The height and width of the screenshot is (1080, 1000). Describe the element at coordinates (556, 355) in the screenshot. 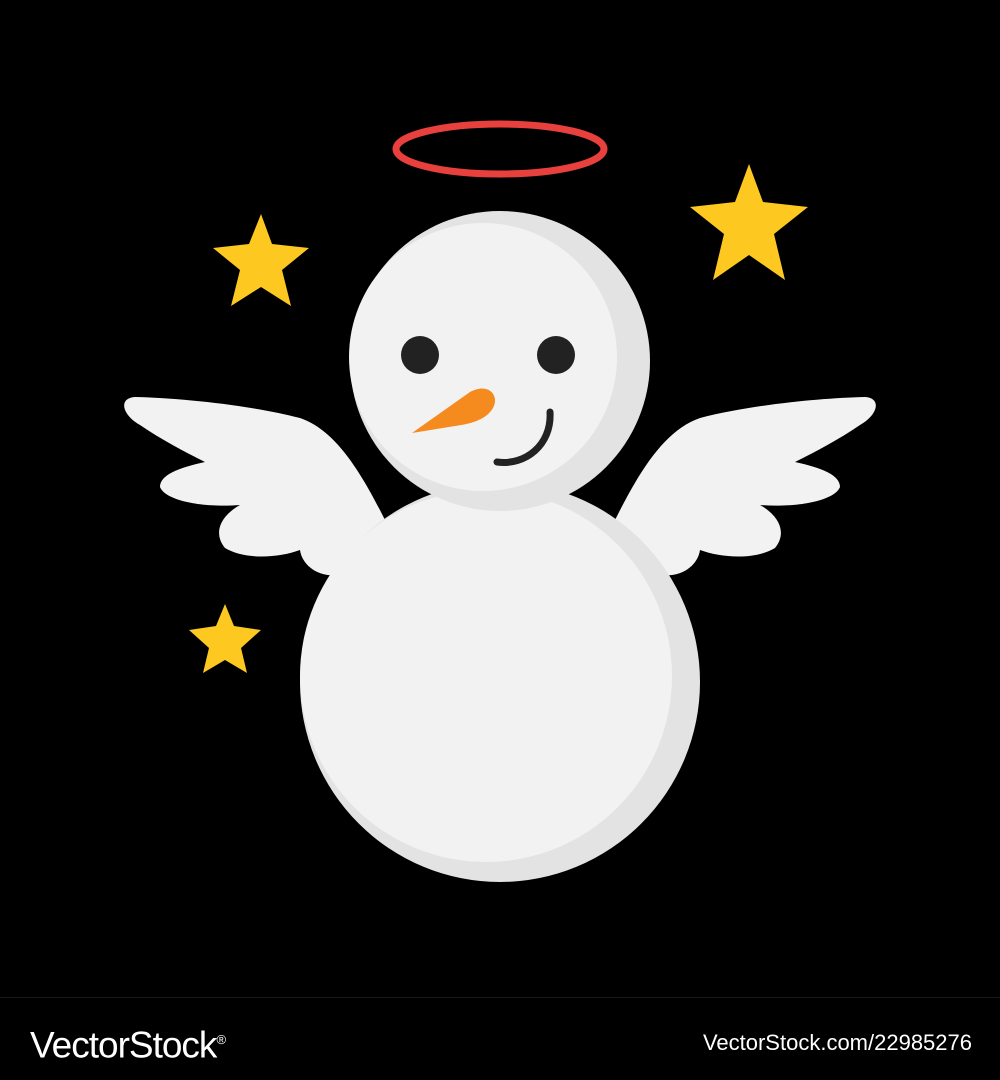

I see `right-eye` at that location.